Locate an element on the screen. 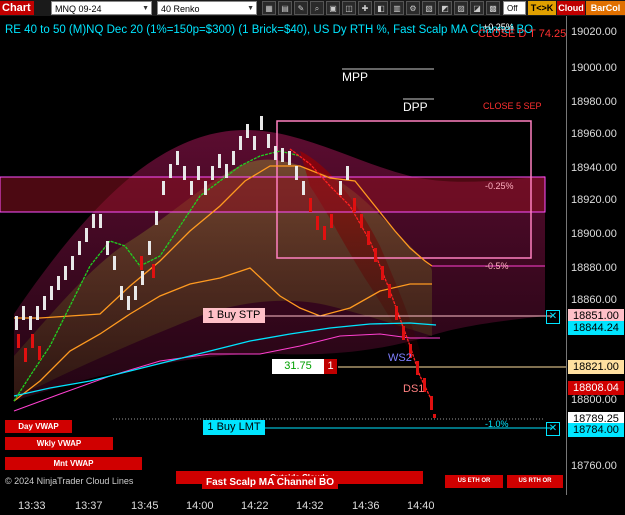  chart-menu-button: Chart is located at coordinates (17, 8).